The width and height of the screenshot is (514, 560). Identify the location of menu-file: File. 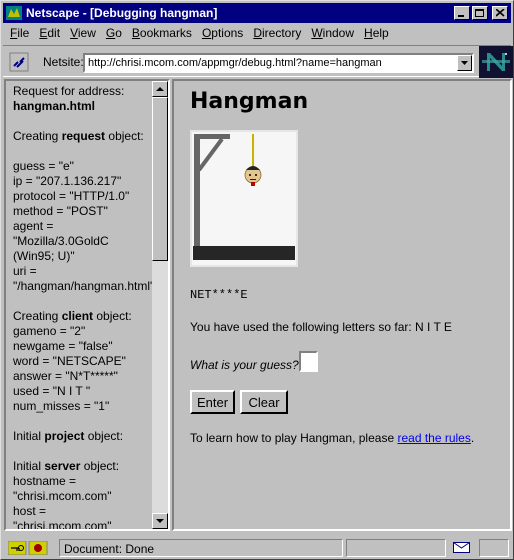
(19, 33).